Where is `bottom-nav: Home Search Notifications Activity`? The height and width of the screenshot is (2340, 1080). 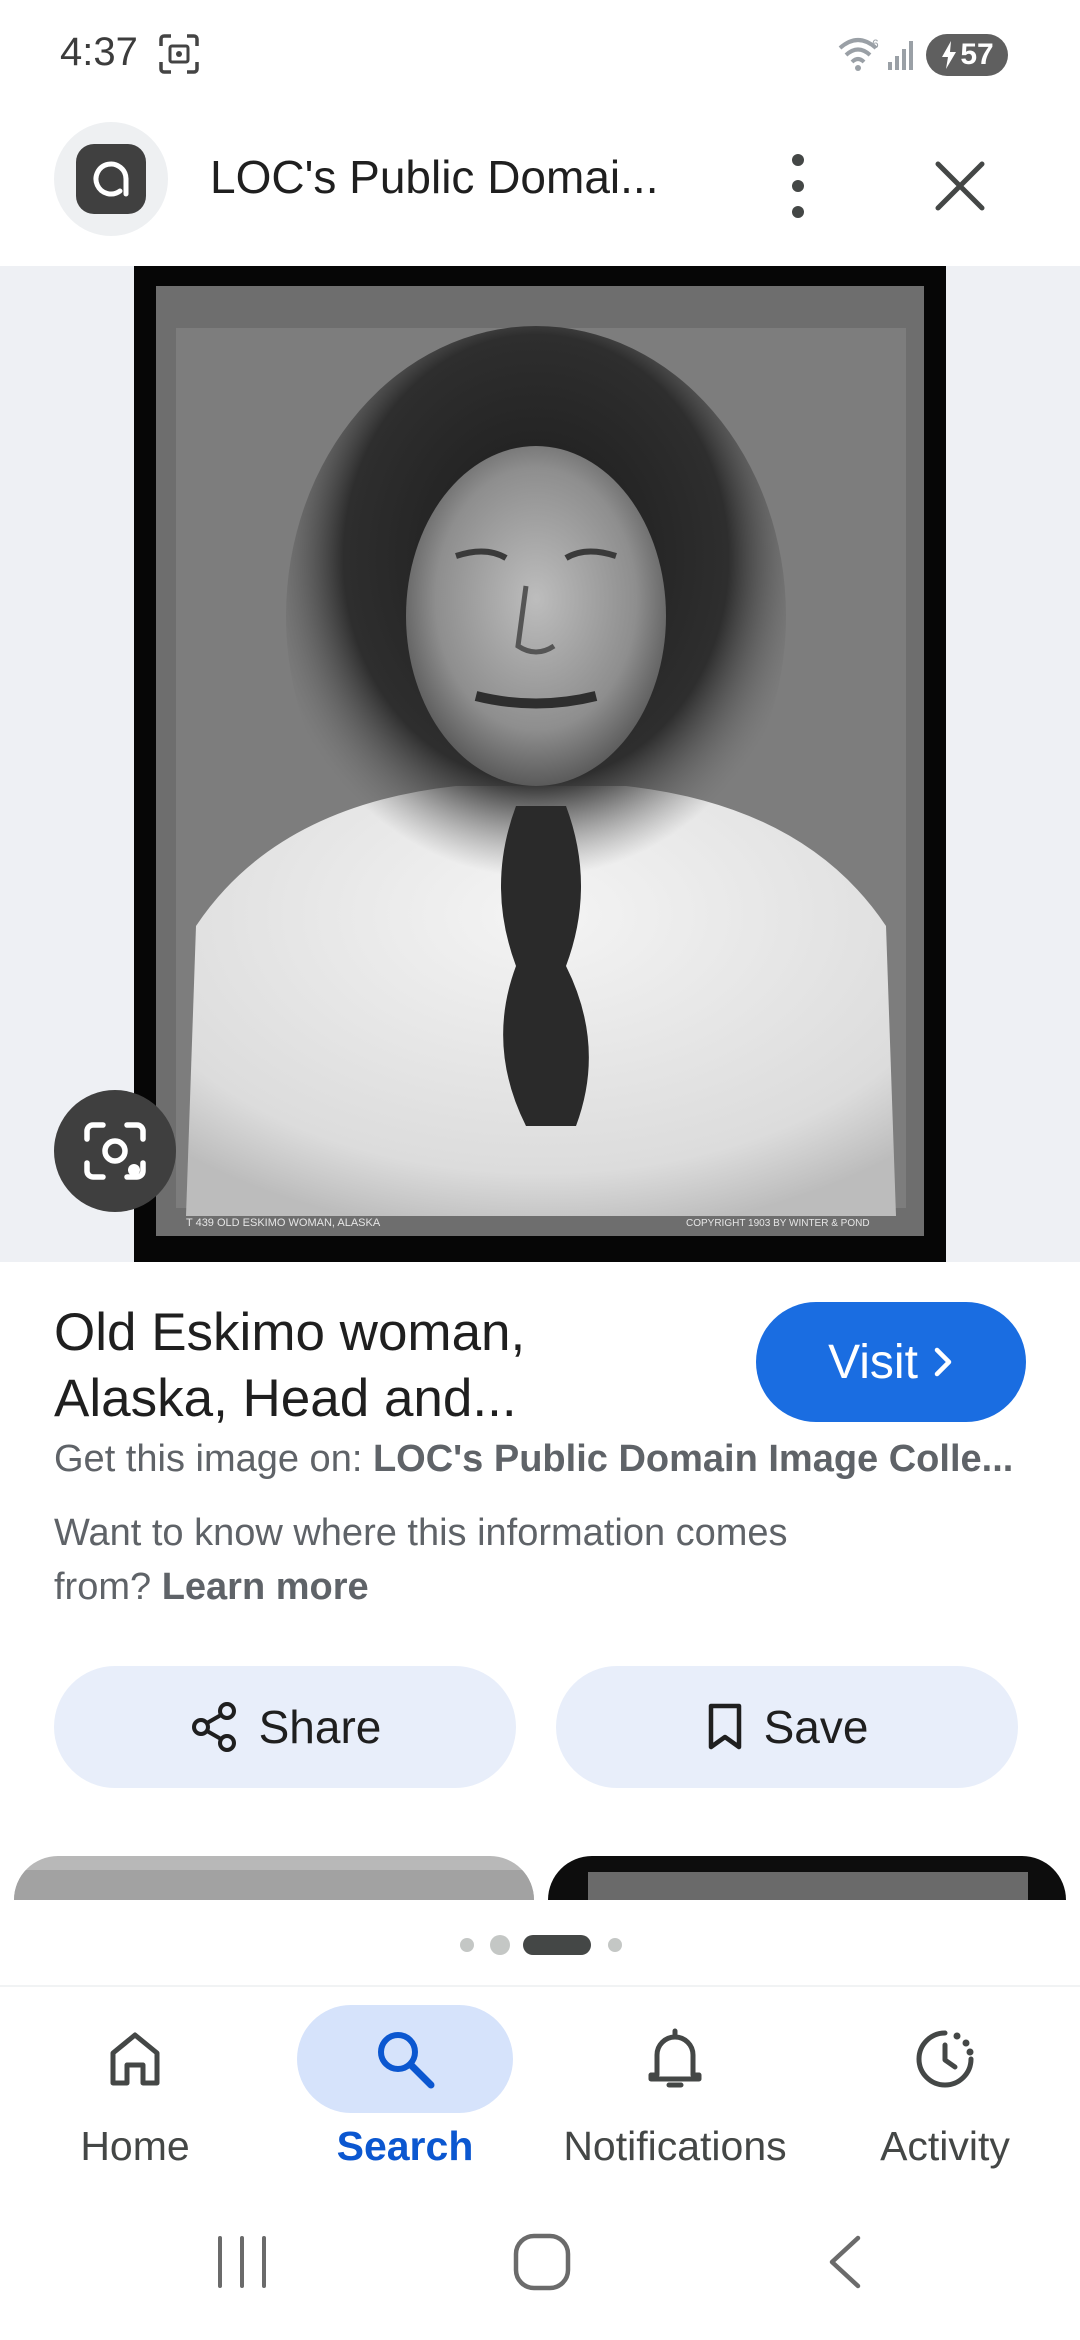 bottom-nav: Home Search Notifications Activity is located at coordinates (540, 2087).